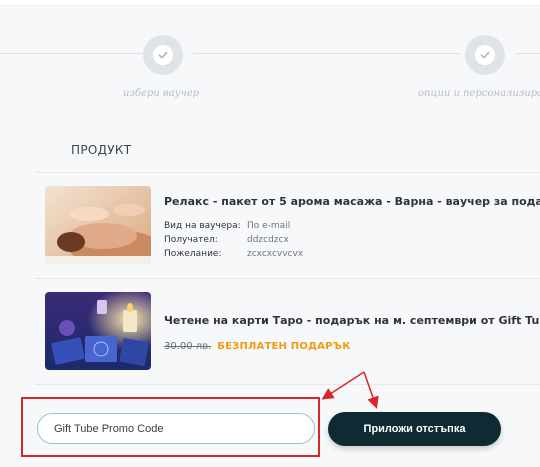 The height and width of the screenshot is (467, 540). I want to click on free-gift-badge: БЕЗПЛАТЕН ПОДАРЪК, so click(284, 346).